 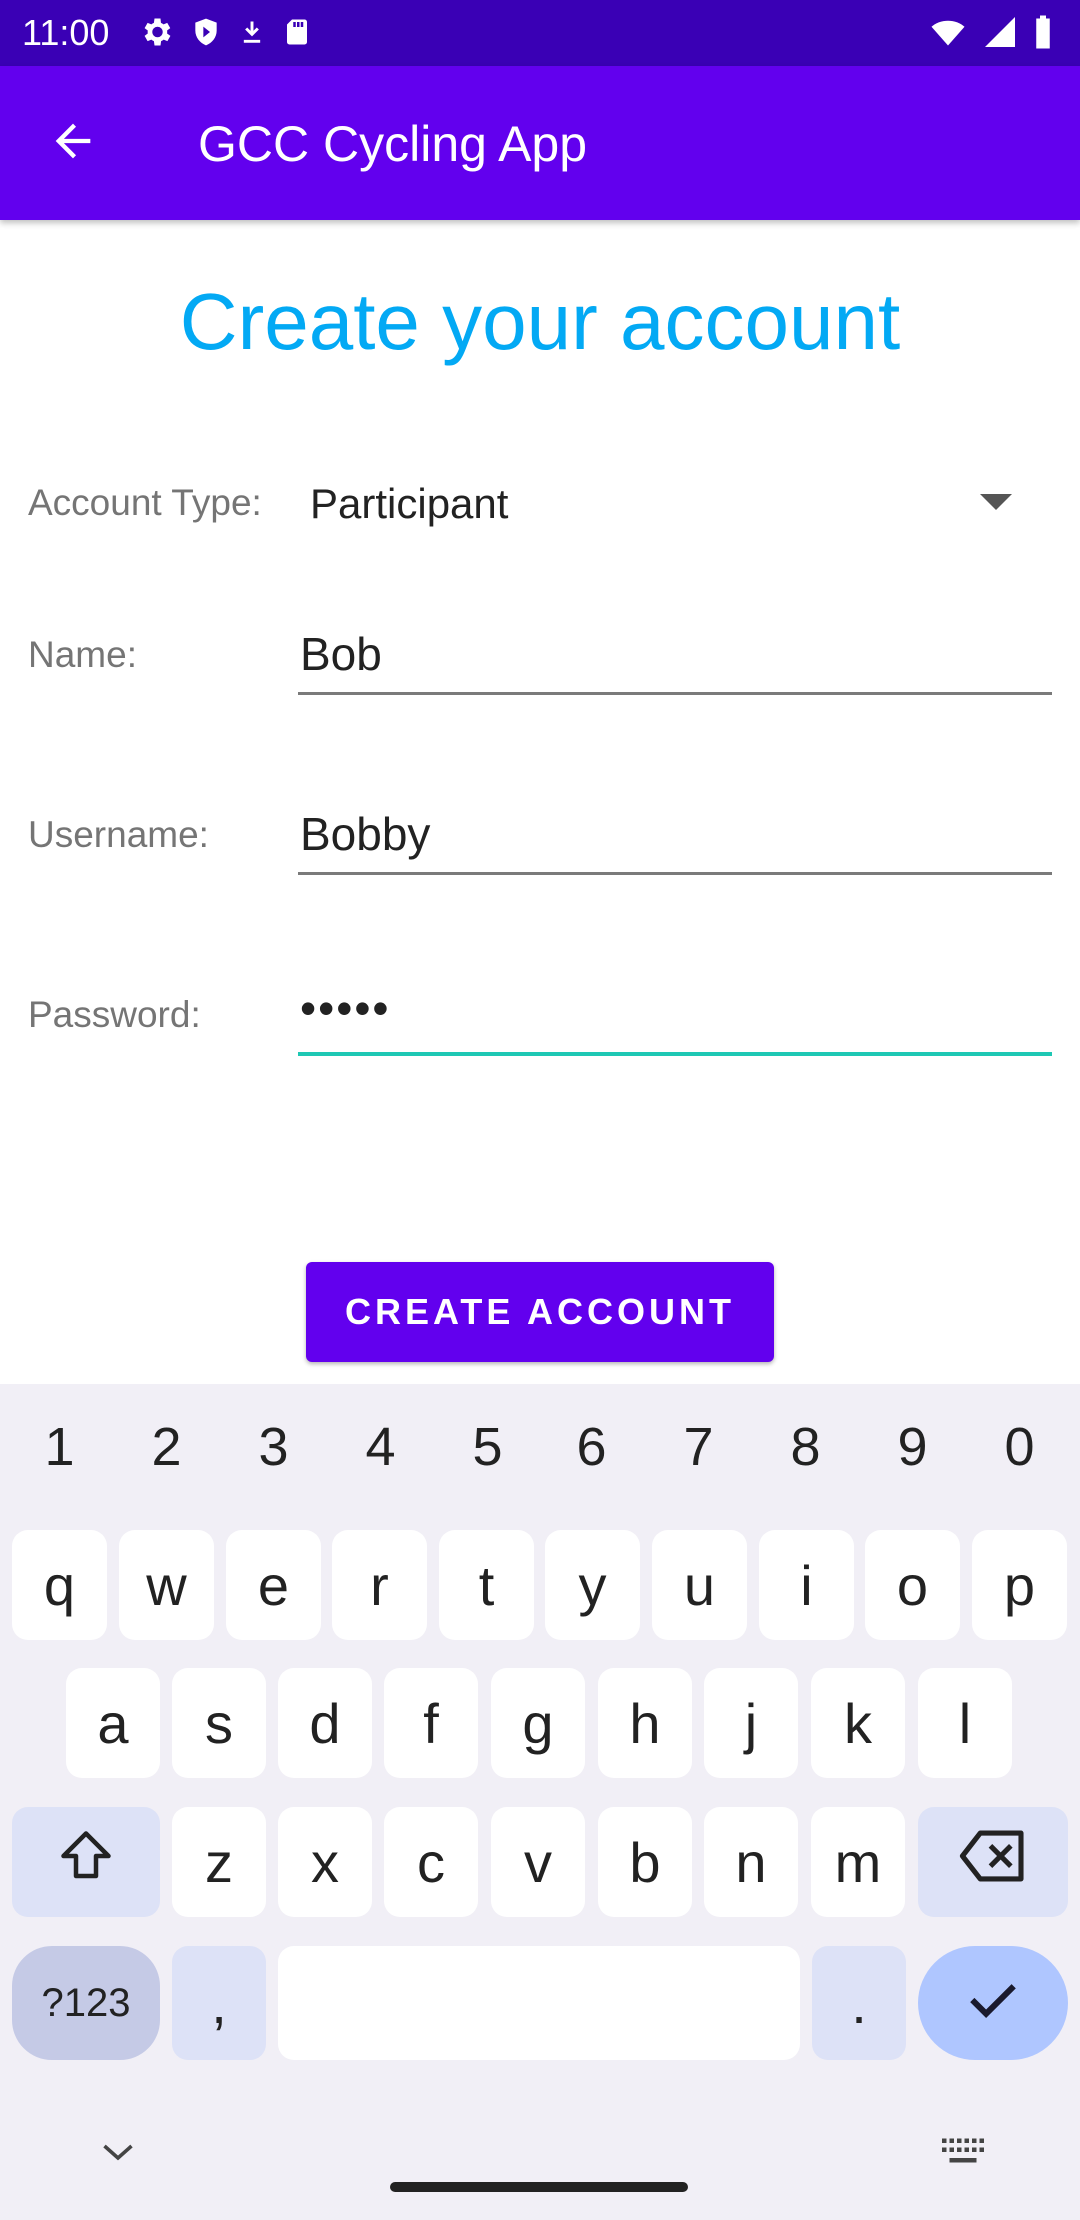 I want to click on key-v: v, so click(x=538, y=1862).